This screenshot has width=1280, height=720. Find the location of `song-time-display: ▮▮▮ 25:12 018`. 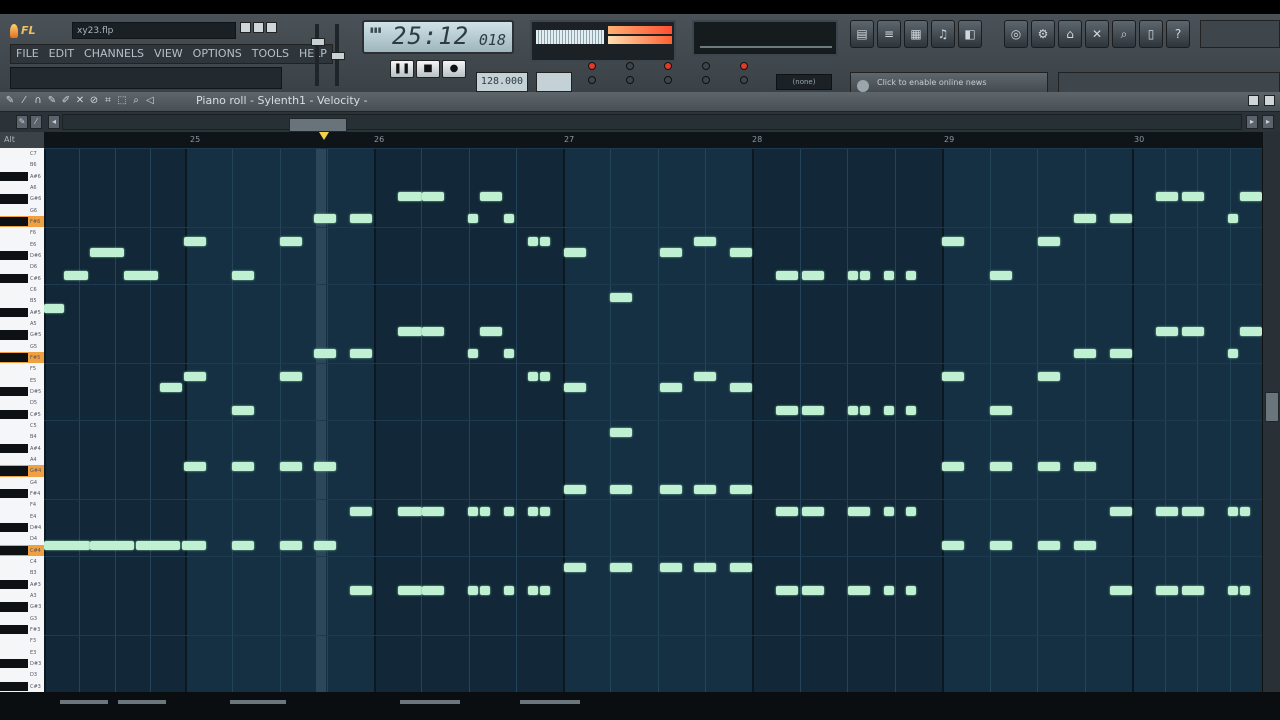

song-time-display: ▮▮▮ 25:12 018 is located at coordinates (438, 37).